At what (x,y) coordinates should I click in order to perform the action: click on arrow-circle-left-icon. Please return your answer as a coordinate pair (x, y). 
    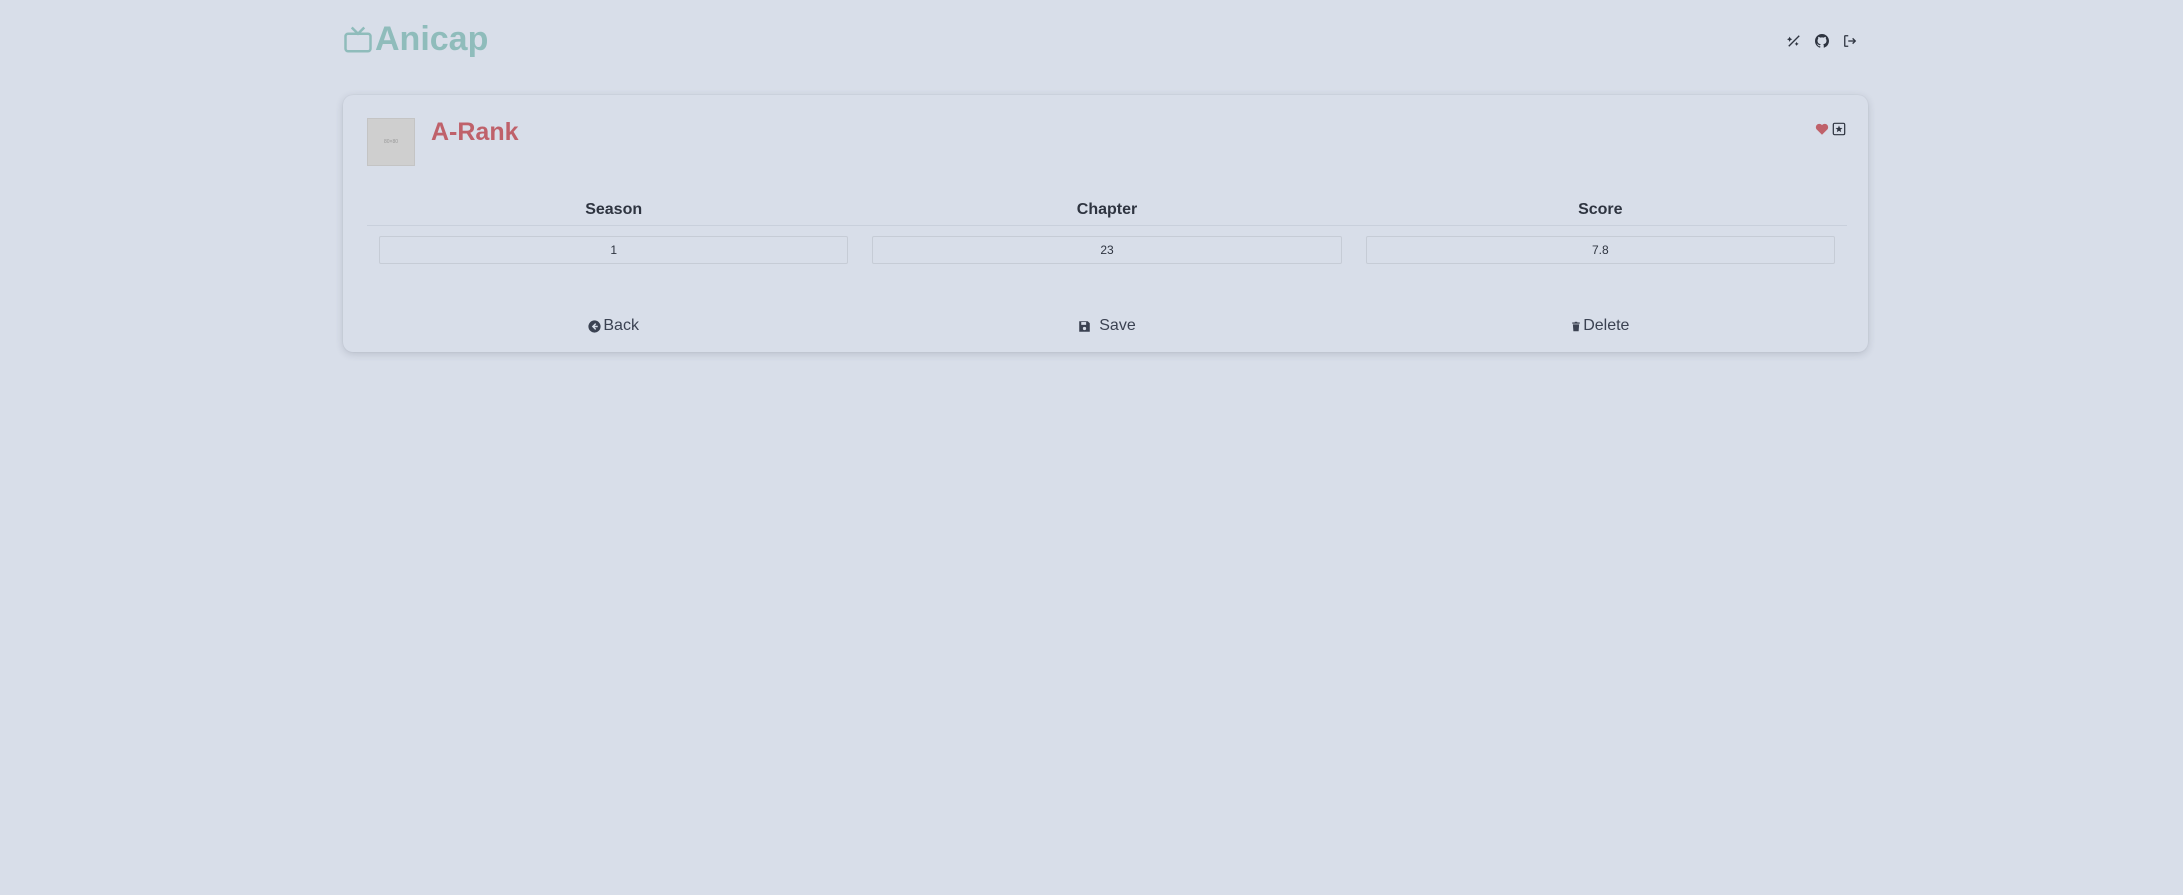
    Looking at the image, I should click on (594, 326).